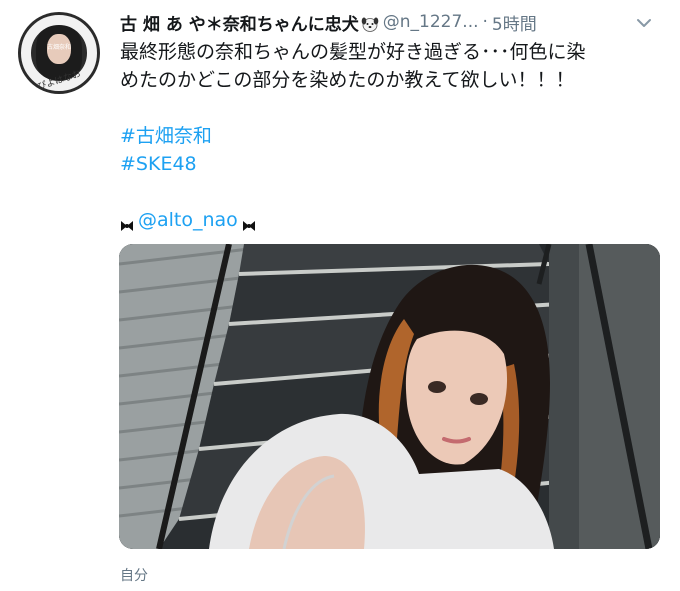  What do you see at coordinates (134, 576) in the screenshot?
I see `tweet-footer: 自分` at bounding box center [134, 576].